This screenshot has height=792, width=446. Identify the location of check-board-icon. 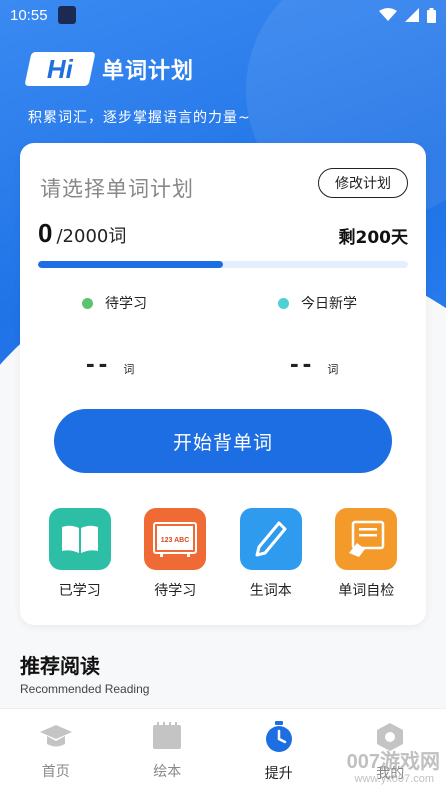
(366, 539).